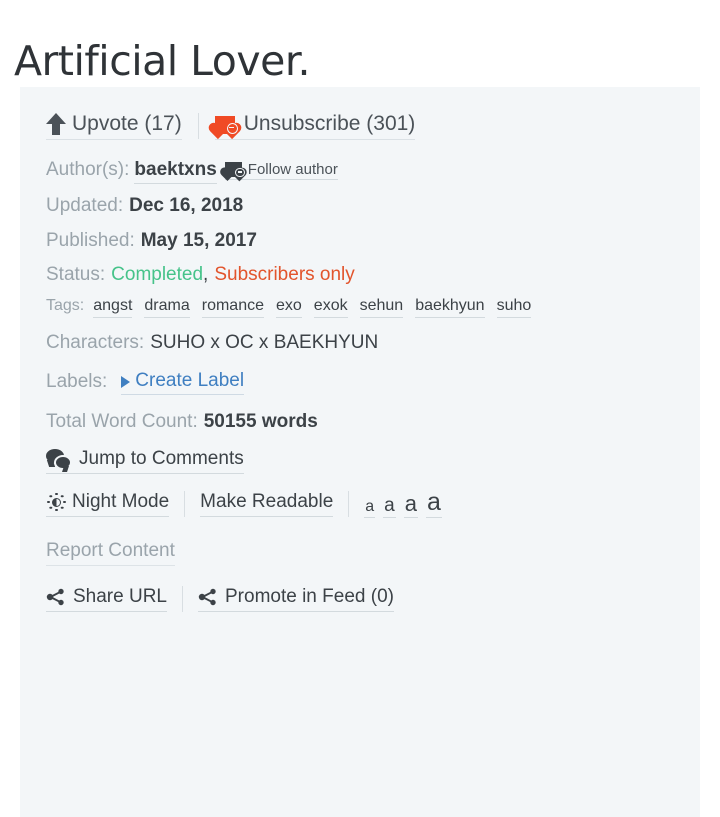 The image size is (720, 817). I want to click on word-count-label: Total Word Count:, so click(122, 421).